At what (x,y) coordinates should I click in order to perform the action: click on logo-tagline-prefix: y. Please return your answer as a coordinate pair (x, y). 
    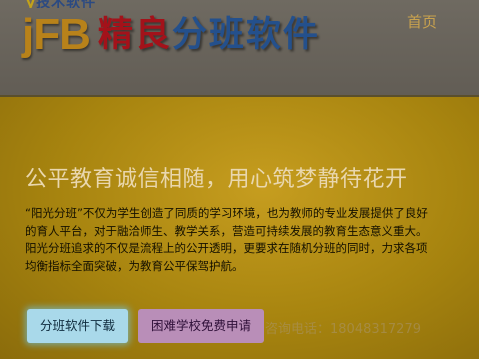
    Looking at the image, I should click on (31, 4).